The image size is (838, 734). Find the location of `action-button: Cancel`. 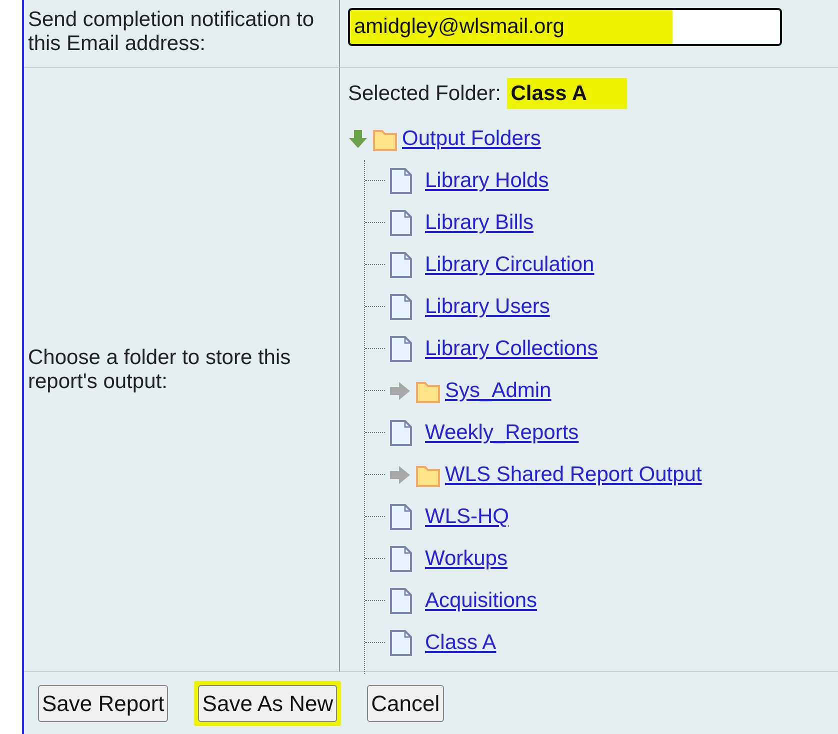

action-button: Cancel is located at coordinates (405, 703).